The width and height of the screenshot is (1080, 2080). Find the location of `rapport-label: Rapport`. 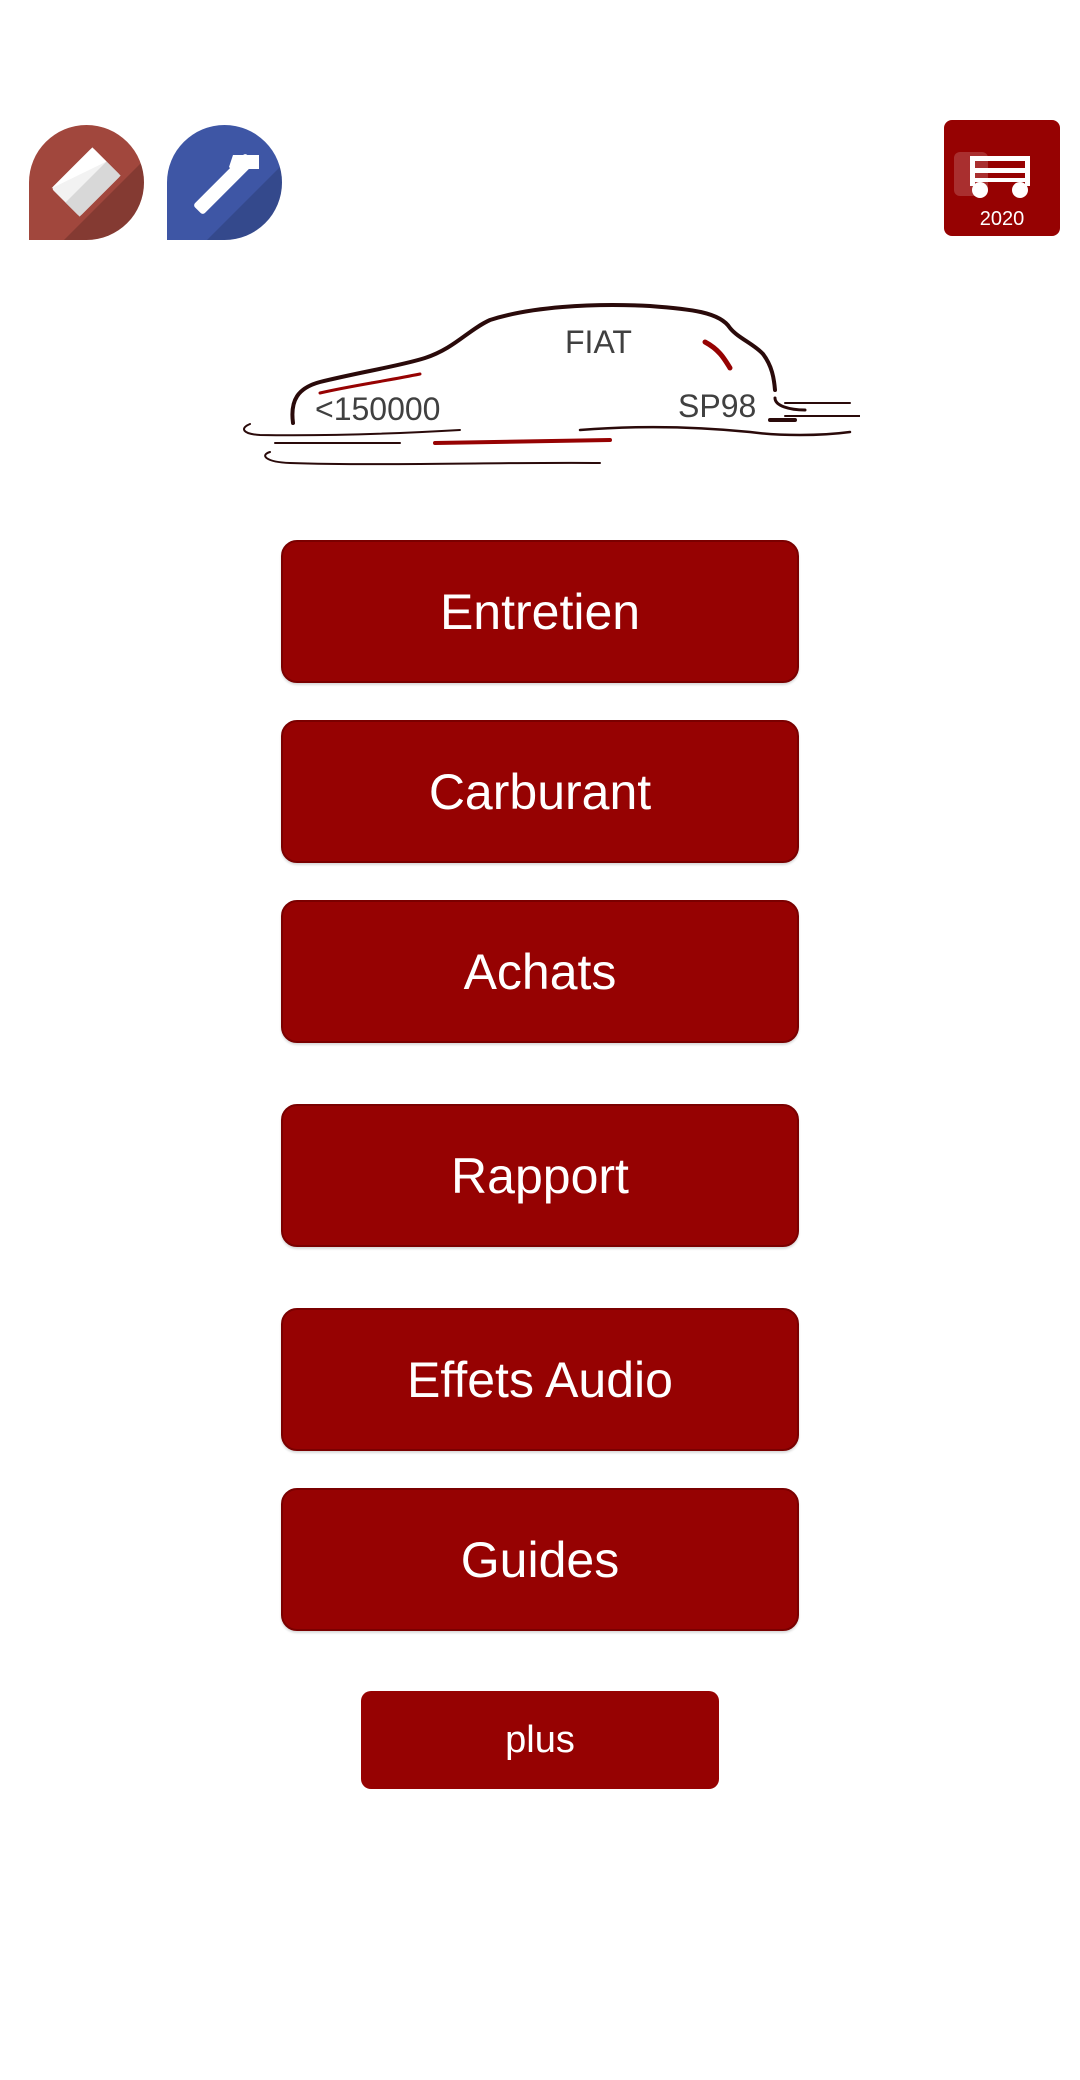

rapport-label: Rapport is located at coordinates (540, 1175).